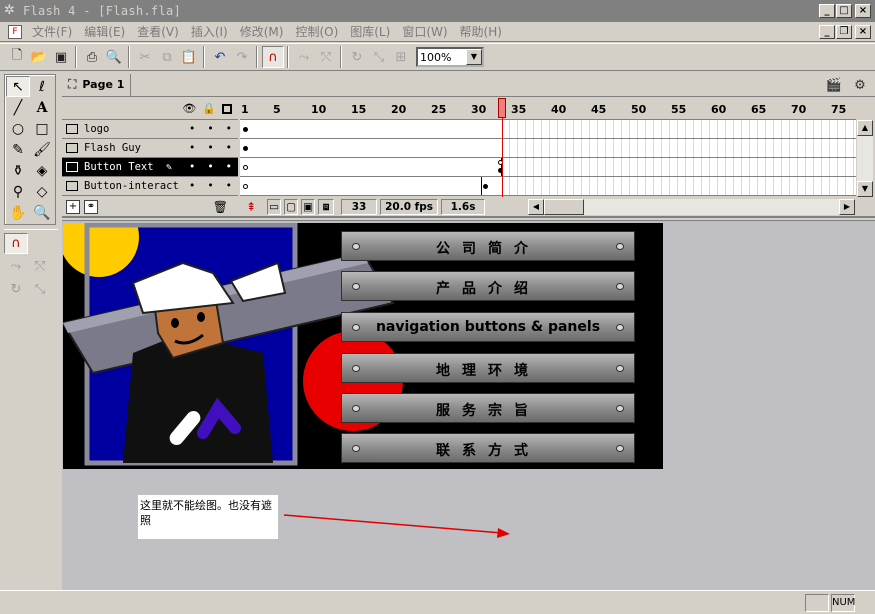 Image resolution: width=875 pixels, height=614 pixels. I want to click on add-guide-layer-icon: ⚭, so click(91, 207).